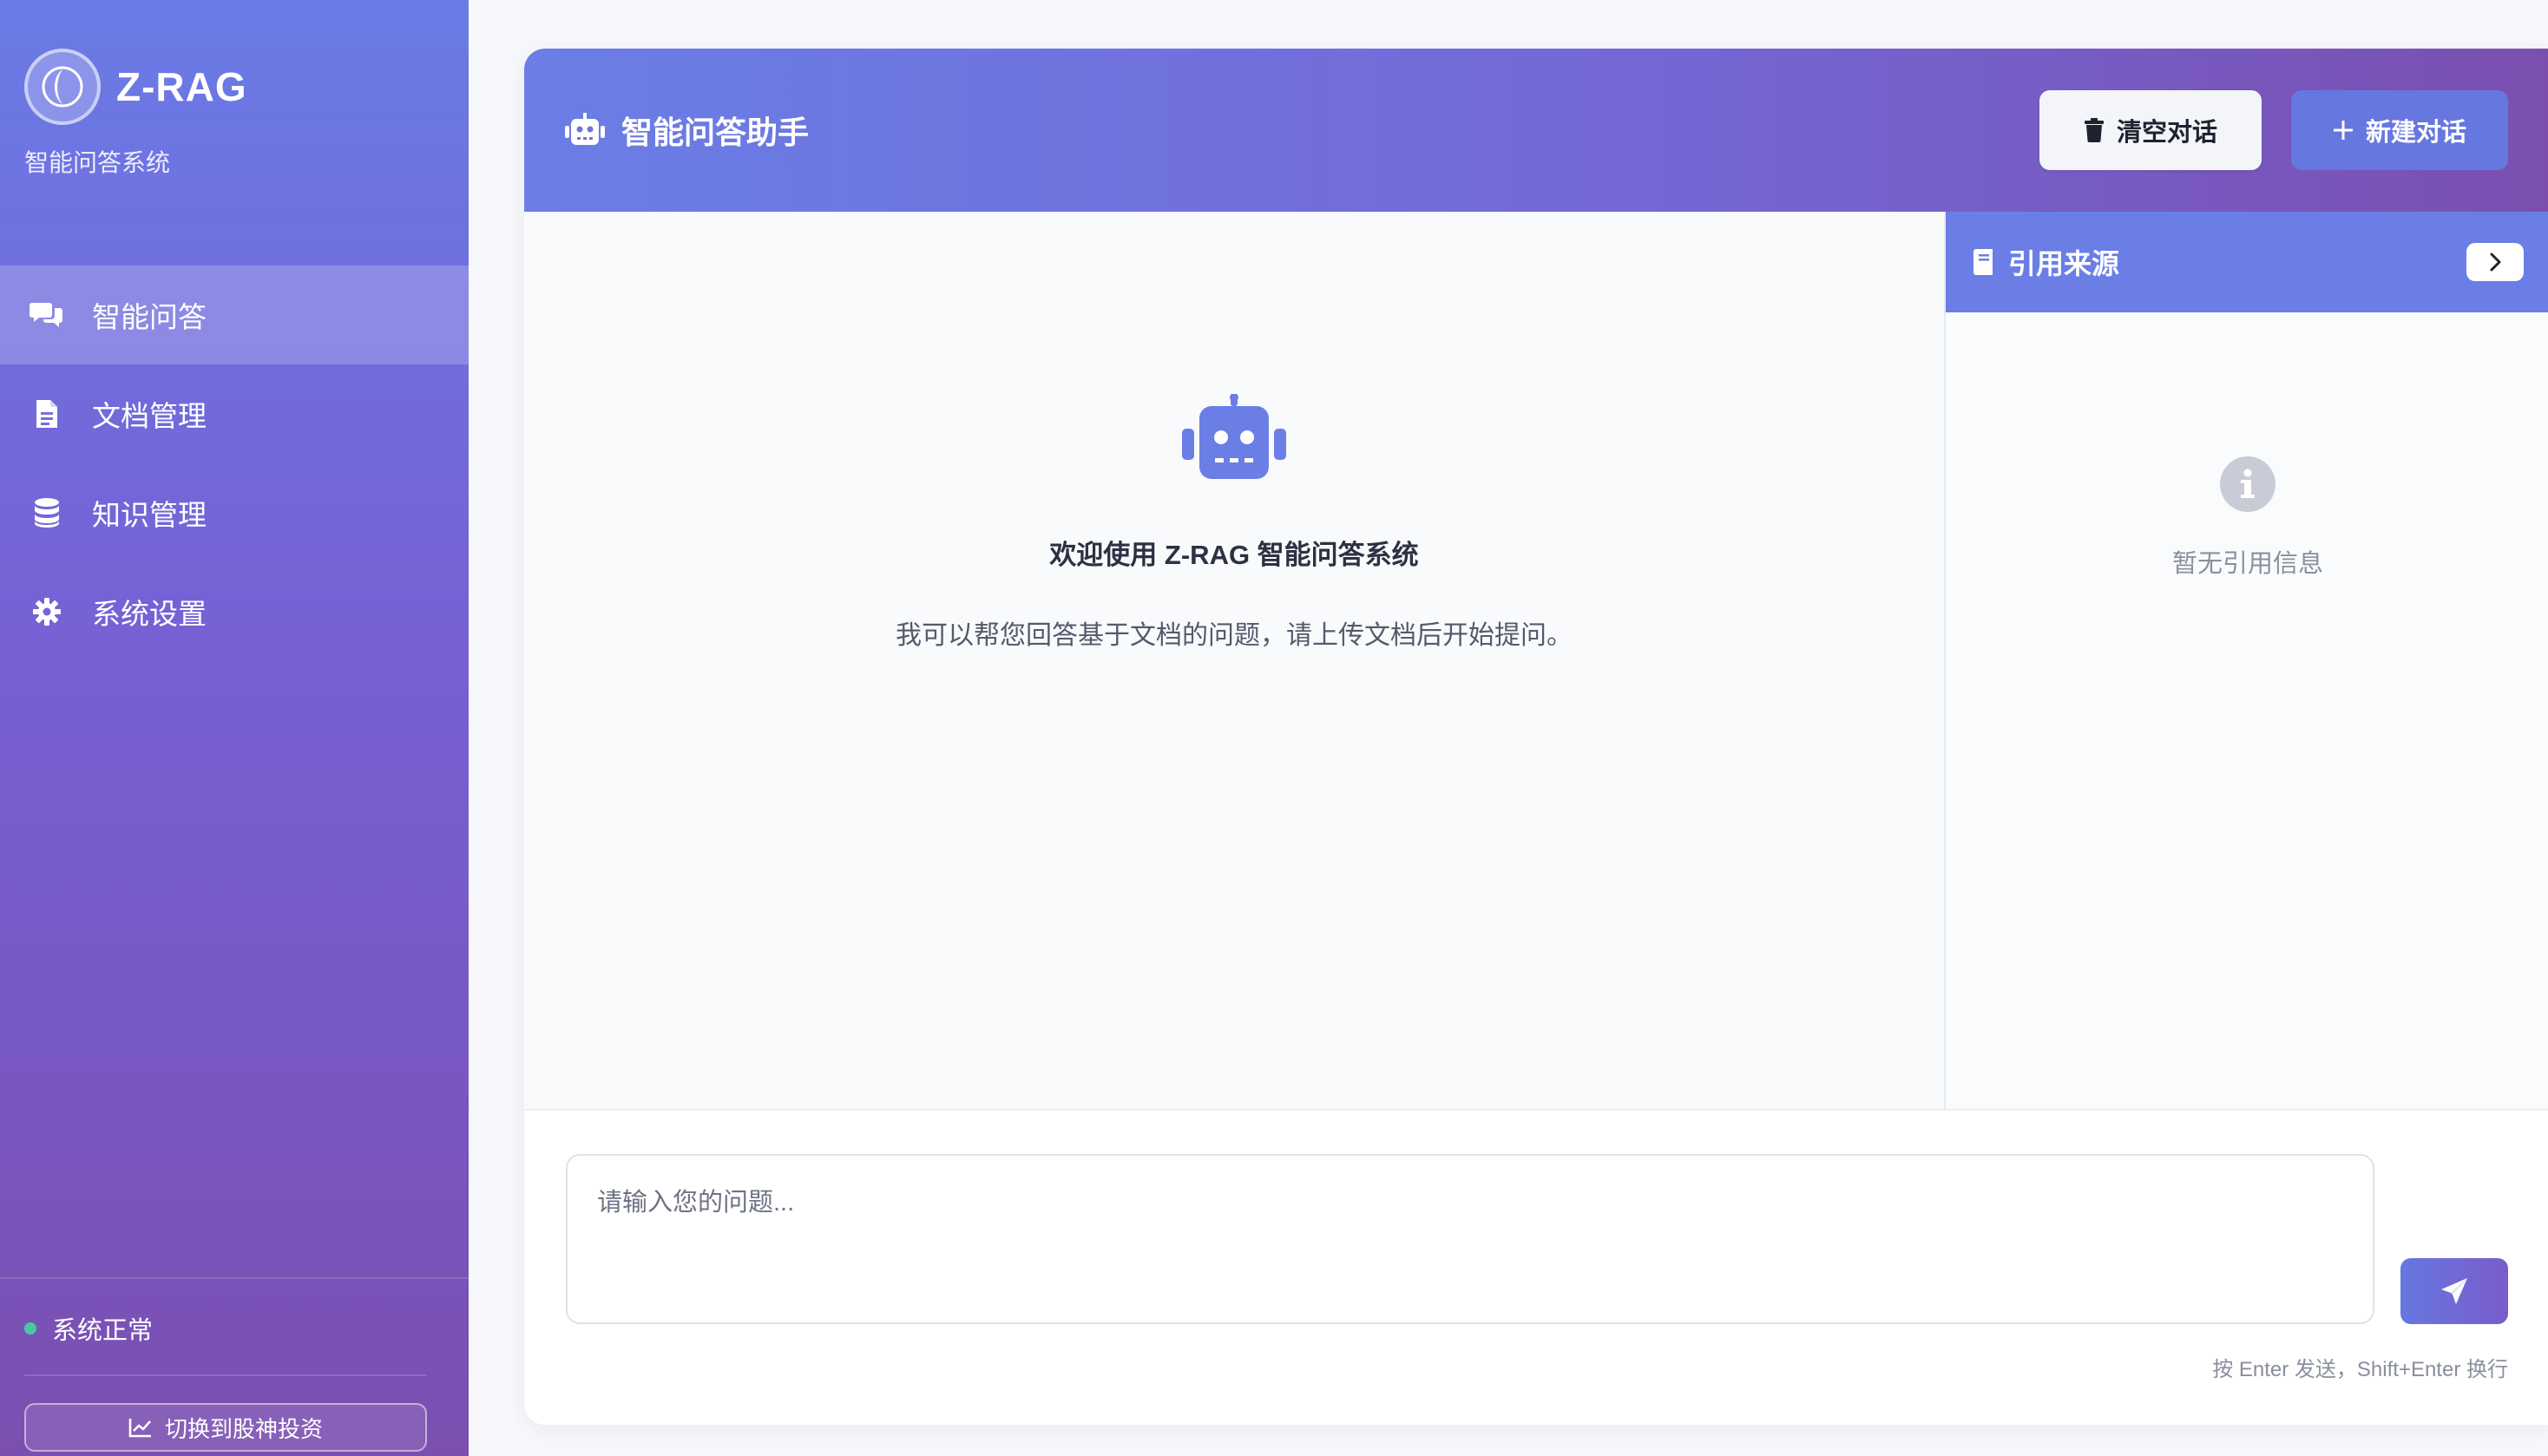 Image resolution: width=2548 pixels, height=1456 pixels. I want to click on chat-header: 智能问答助手 清空对话 新建对话, so click(1536, 130).